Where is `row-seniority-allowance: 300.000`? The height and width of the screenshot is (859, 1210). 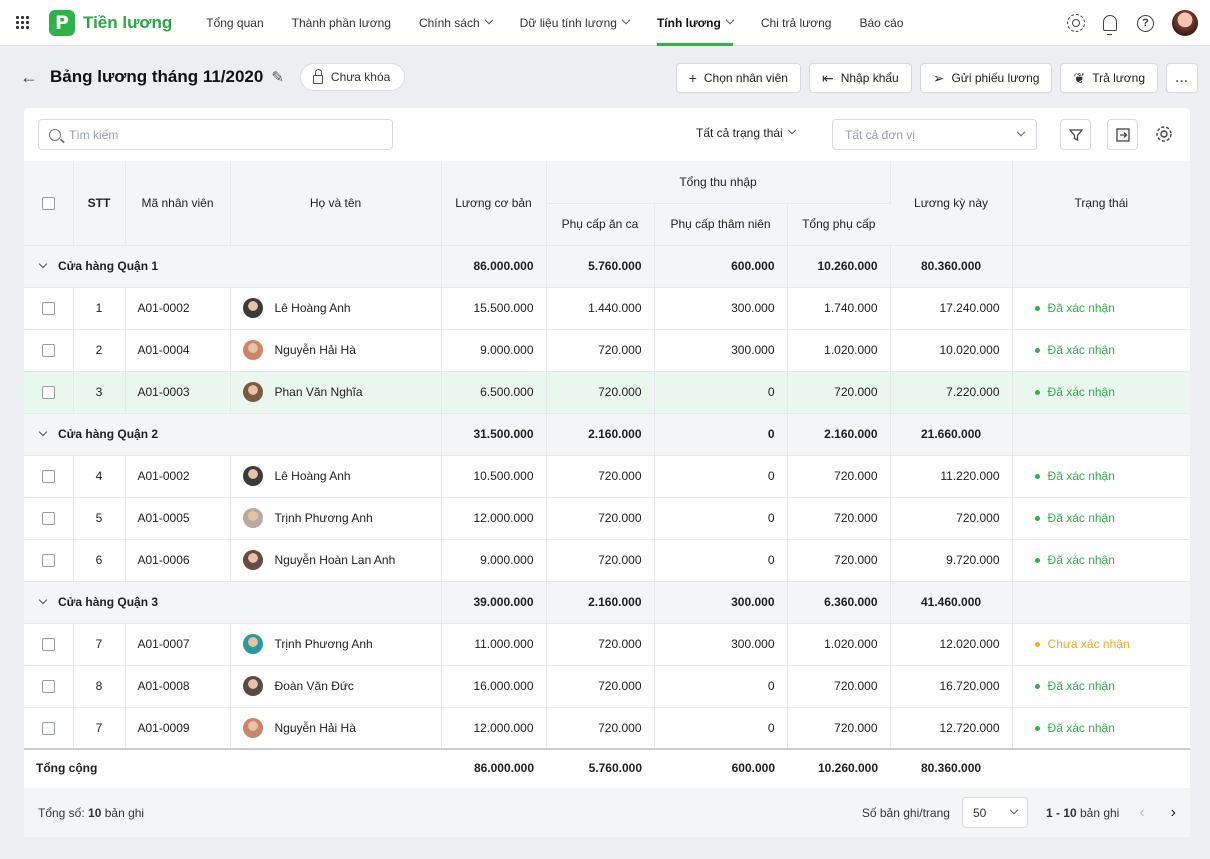 row-seniority-allowance: 300.000 is located at coordinates (721, 308).